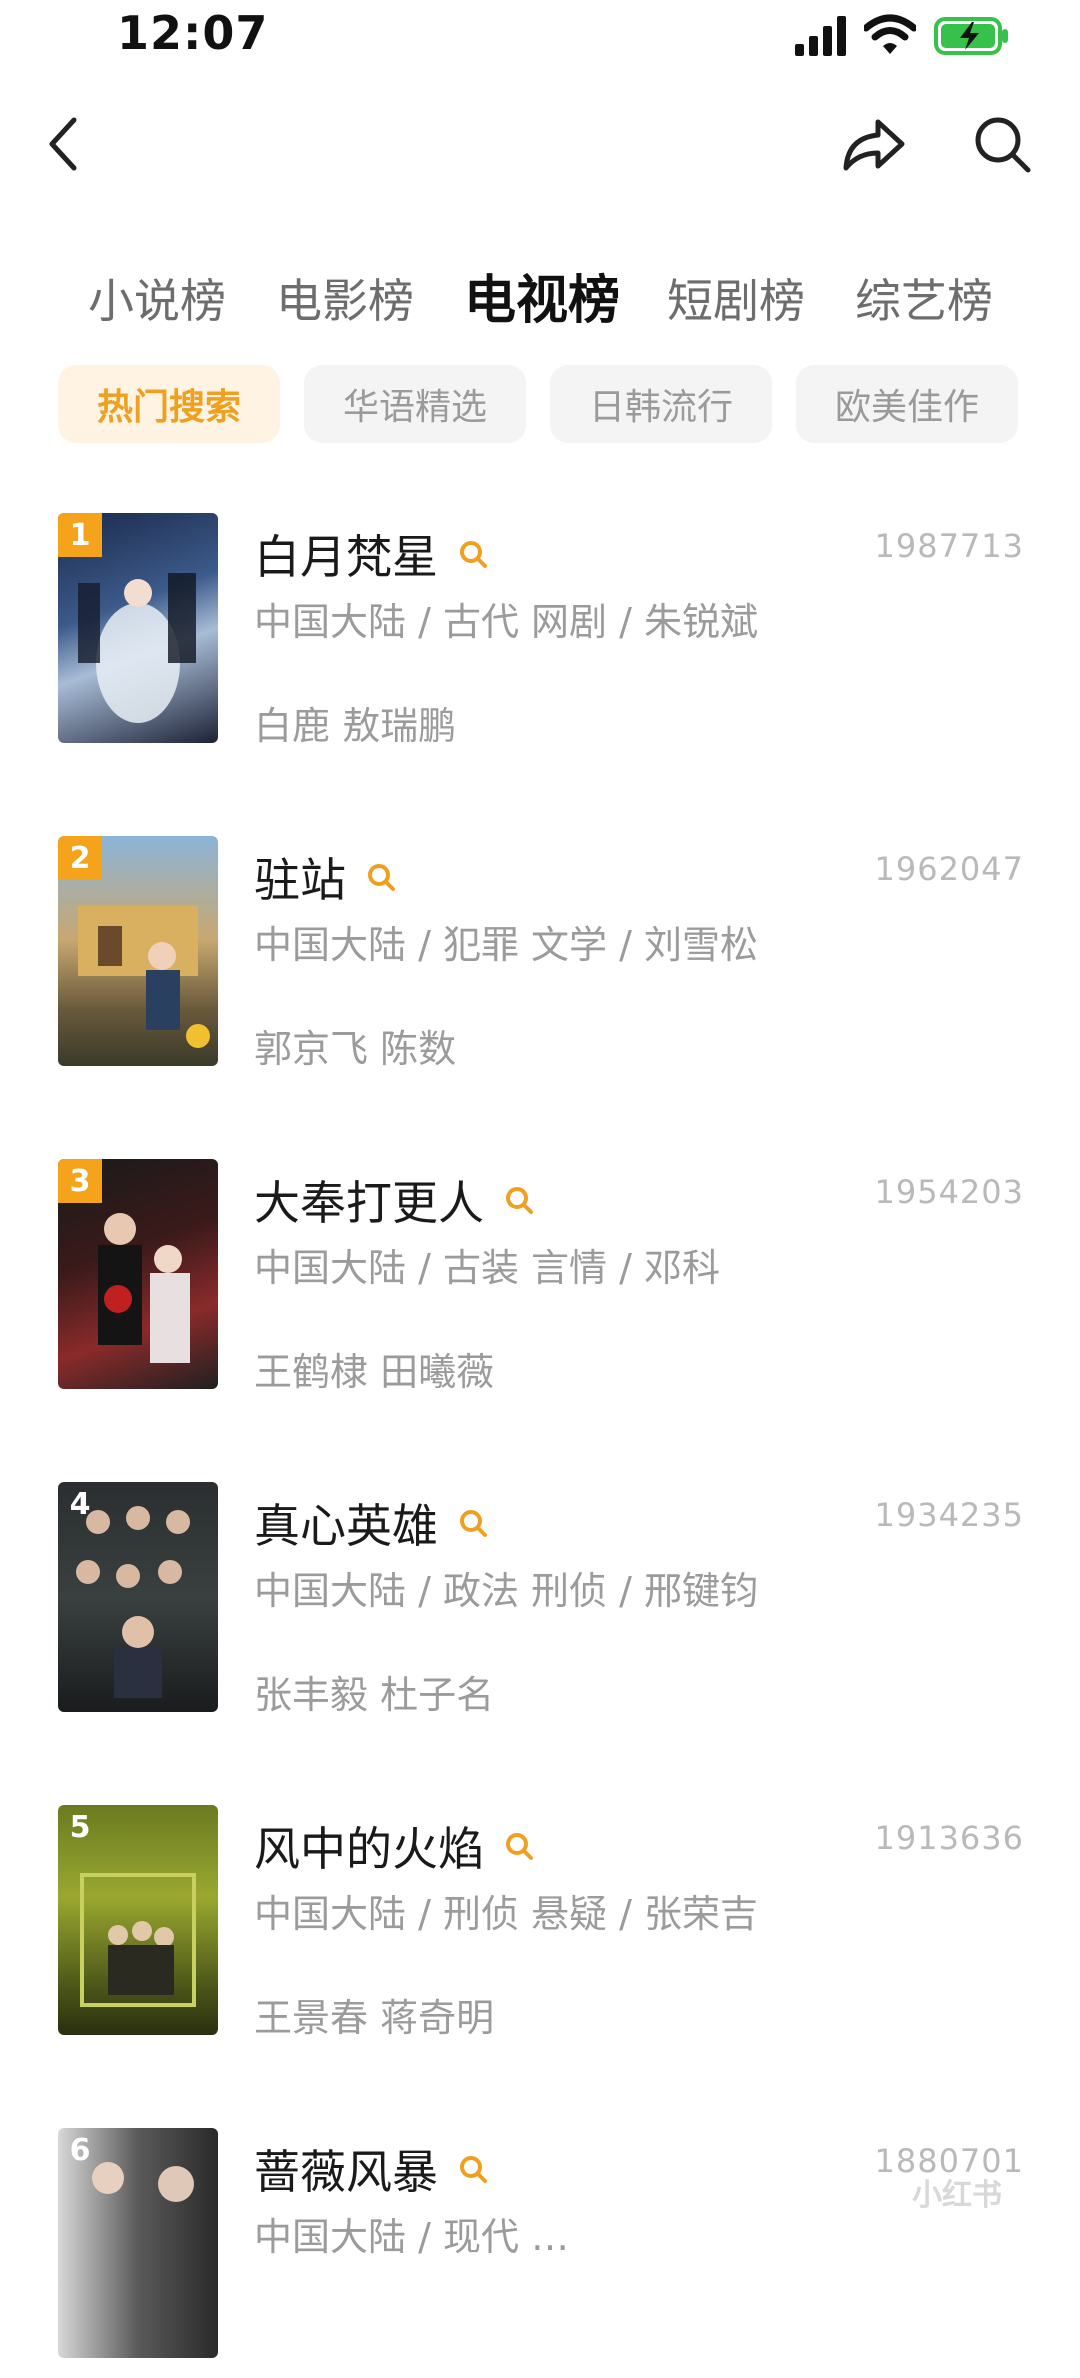 The image size is (1080, 2378). I want to click on battery-charging-icon, so click(971, 36).